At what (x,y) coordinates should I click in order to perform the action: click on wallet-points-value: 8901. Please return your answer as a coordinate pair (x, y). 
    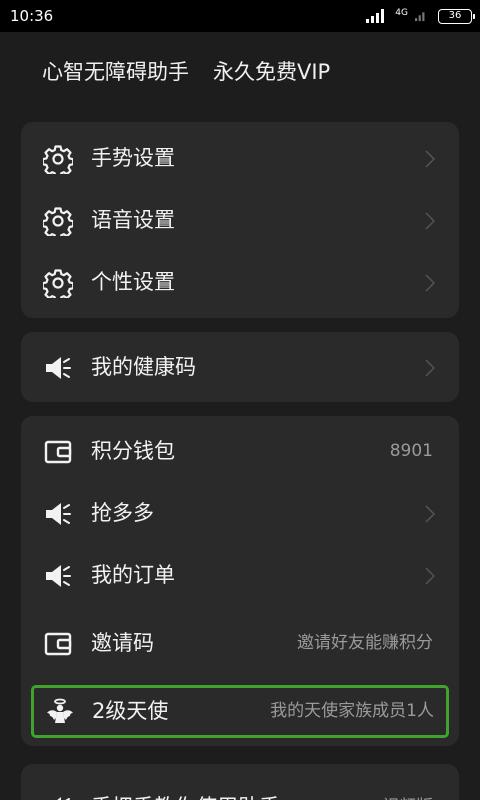
    Looking at the image, I should click on (411, 451).